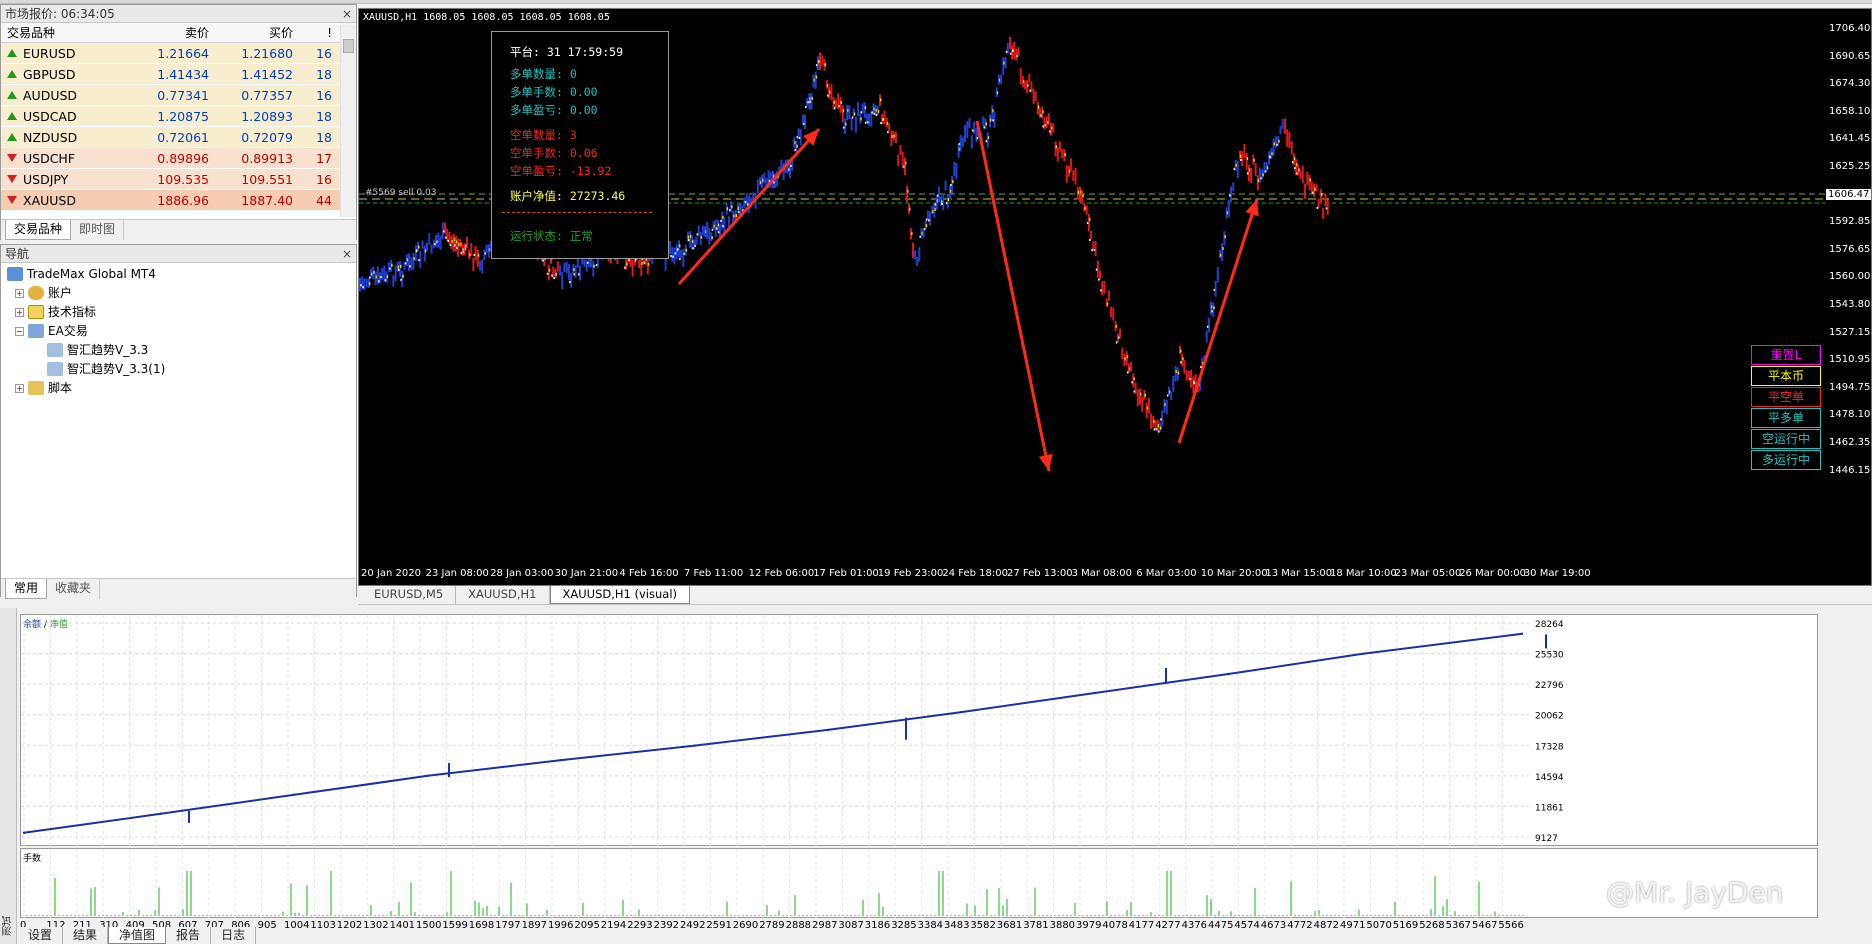 The height and width of the screenshot is (944, 1872). Describe the element at coordinates (1786, 376) in the screenshot. I see `close-base-button: 平本币` at that location.